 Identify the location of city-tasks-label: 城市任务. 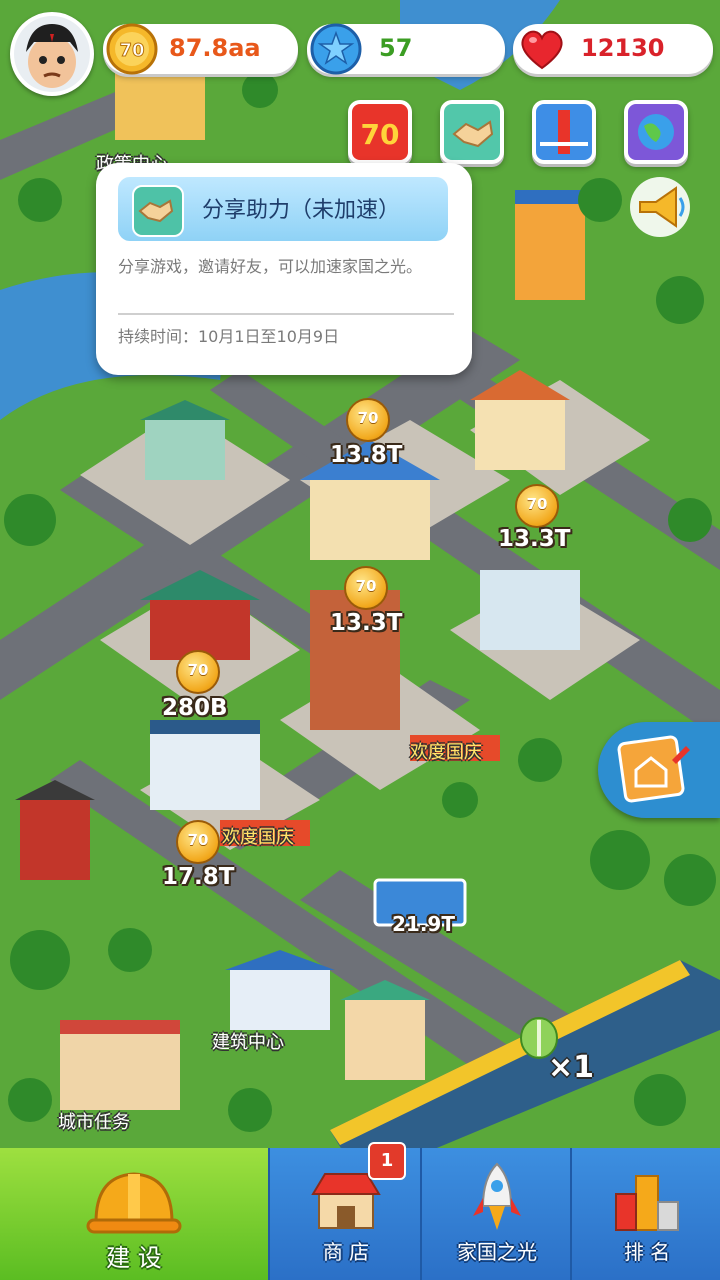
(94, 1121).